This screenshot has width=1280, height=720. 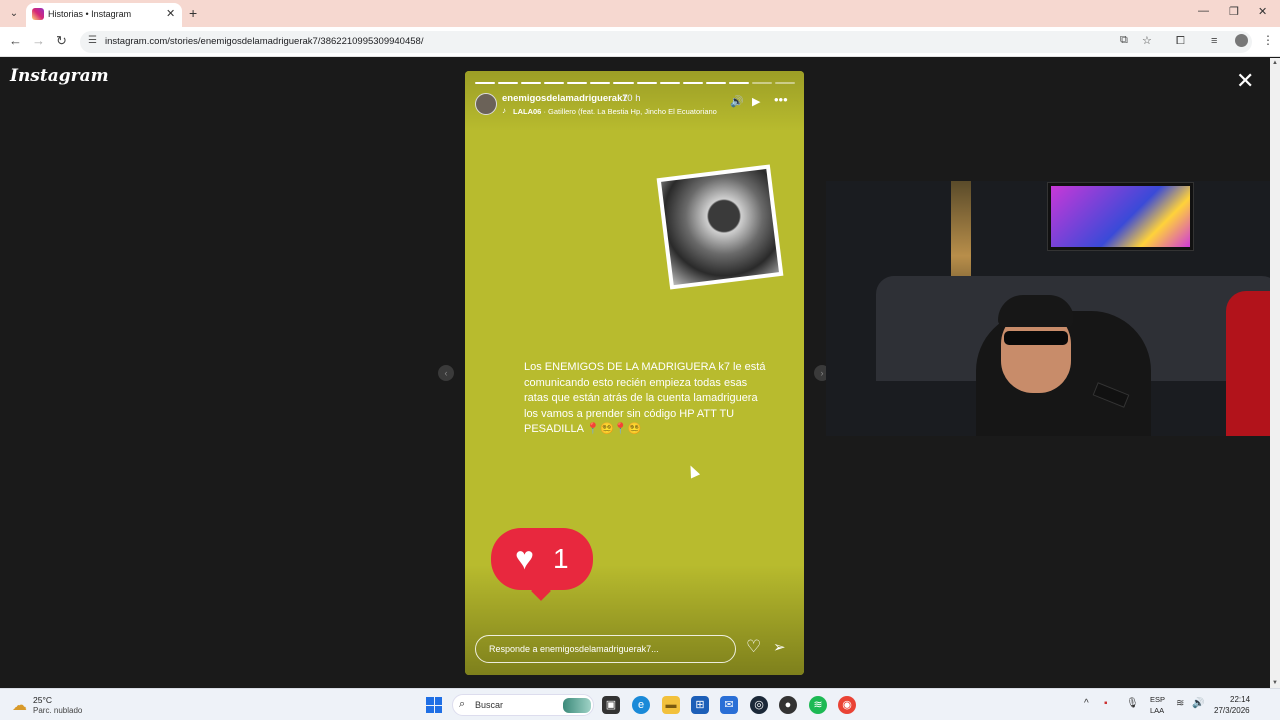 What do you see at coordinates (446, 373) in the screenshot?
I see `previous-story-button: ‹` at bounding box center [446, 373].